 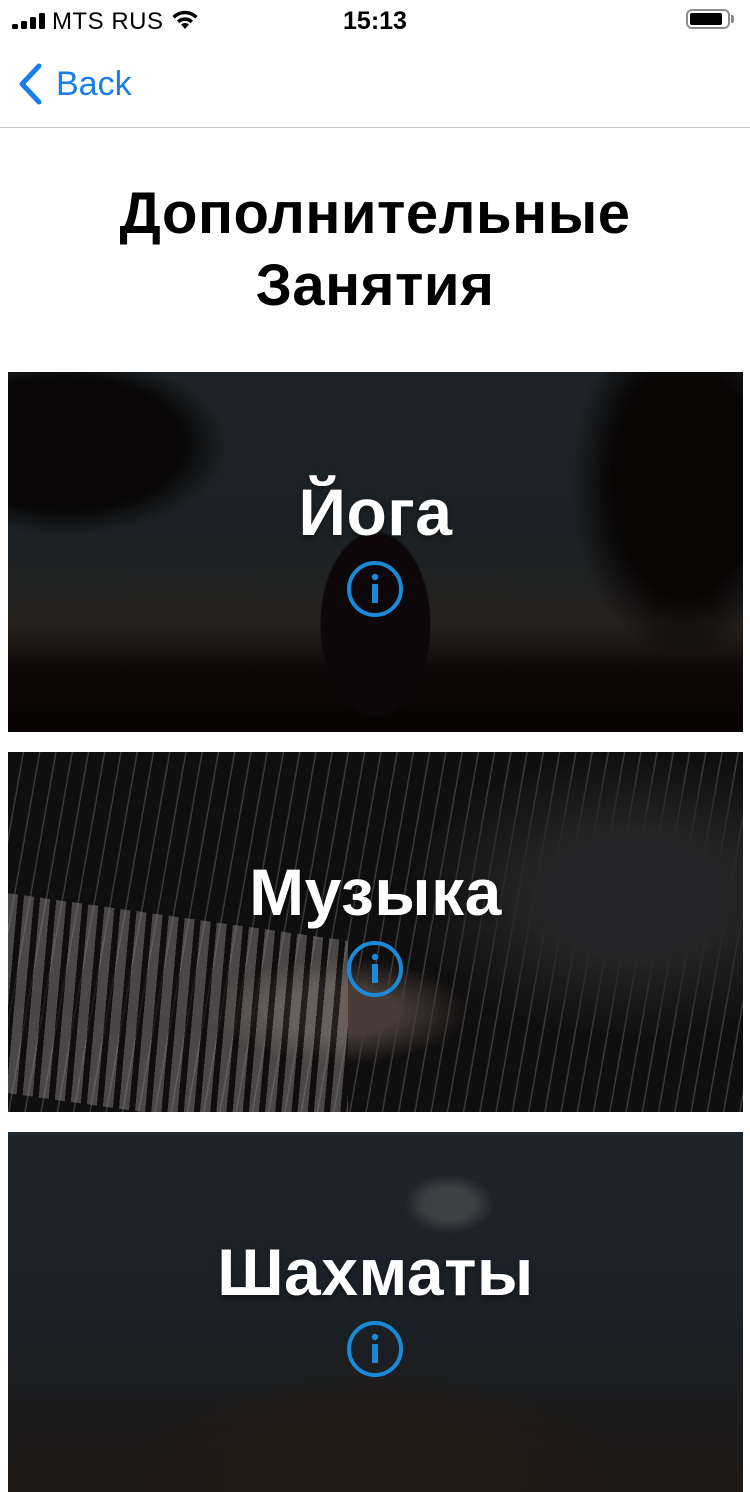 I want to click on page-title: Дополнительные Занятия, so click(x=375, y=250).